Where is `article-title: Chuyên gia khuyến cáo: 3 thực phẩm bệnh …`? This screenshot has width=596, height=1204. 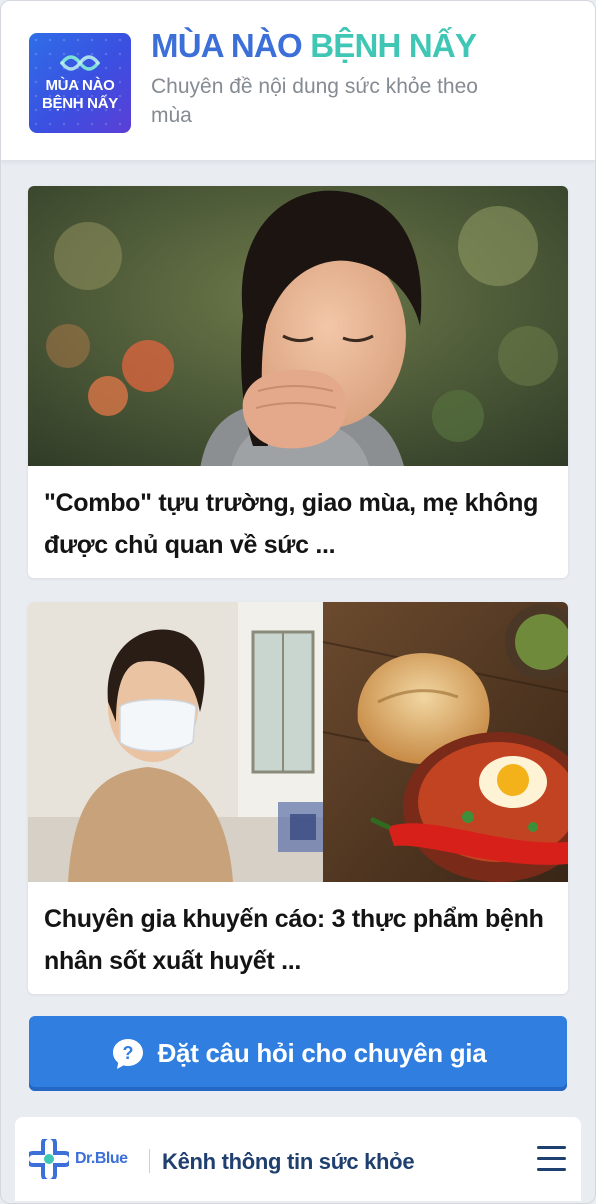 article-title: Chuyên gia khuyến cáo: 3 thực phẩm bệnh … is located at coordinates (299, 940).